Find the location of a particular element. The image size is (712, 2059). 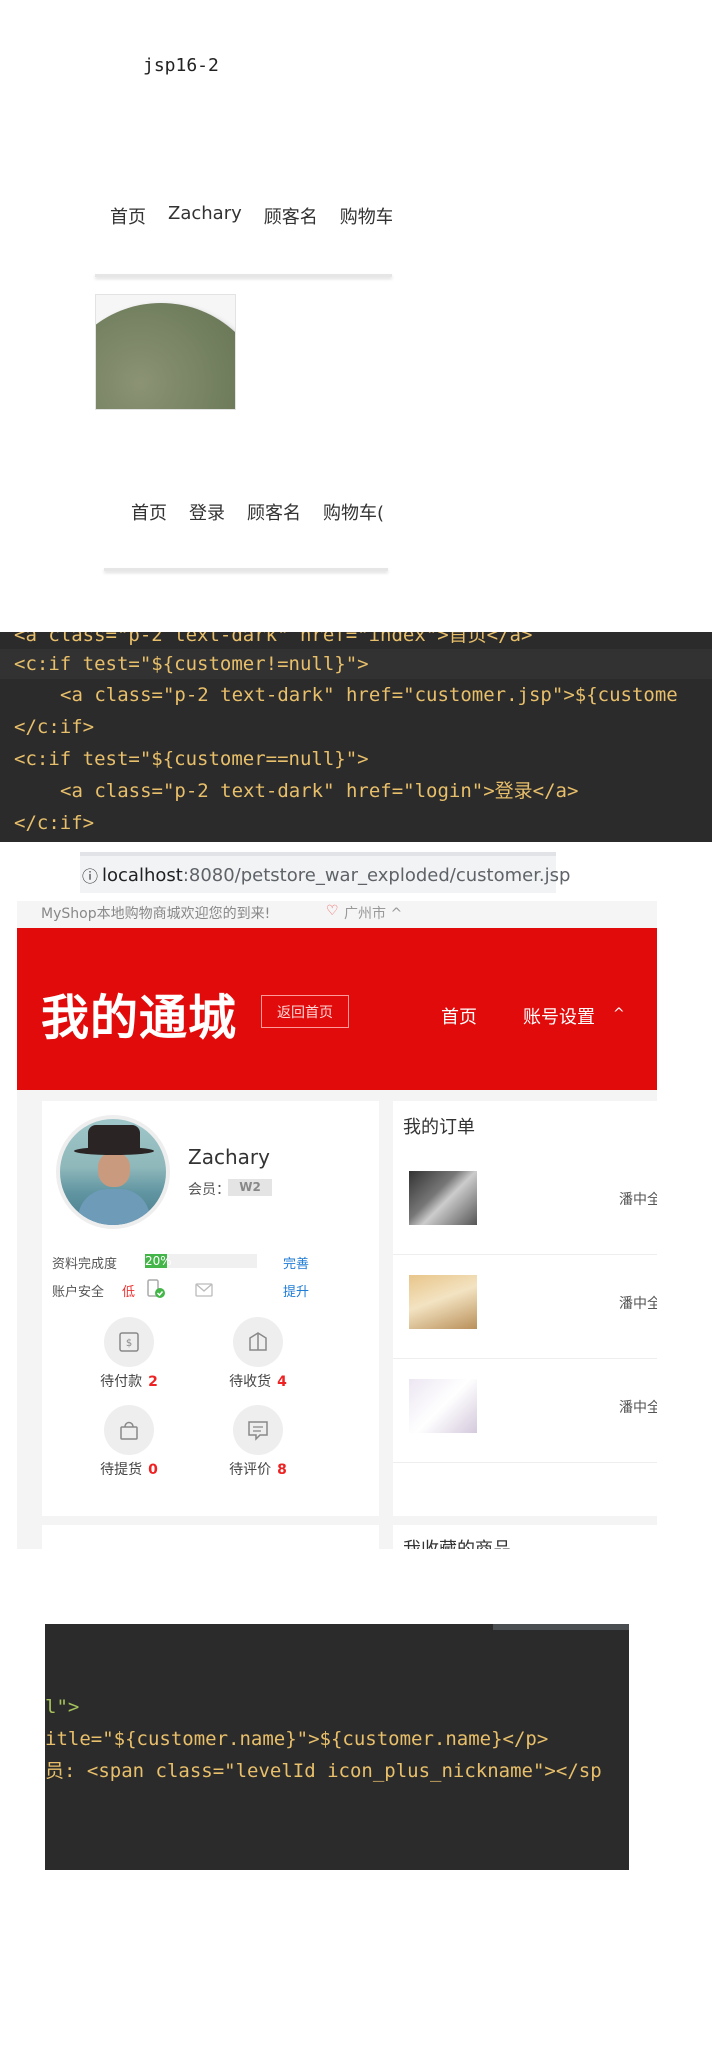

back-home-button: 返回首页 is located at coordinates (305, 1011).